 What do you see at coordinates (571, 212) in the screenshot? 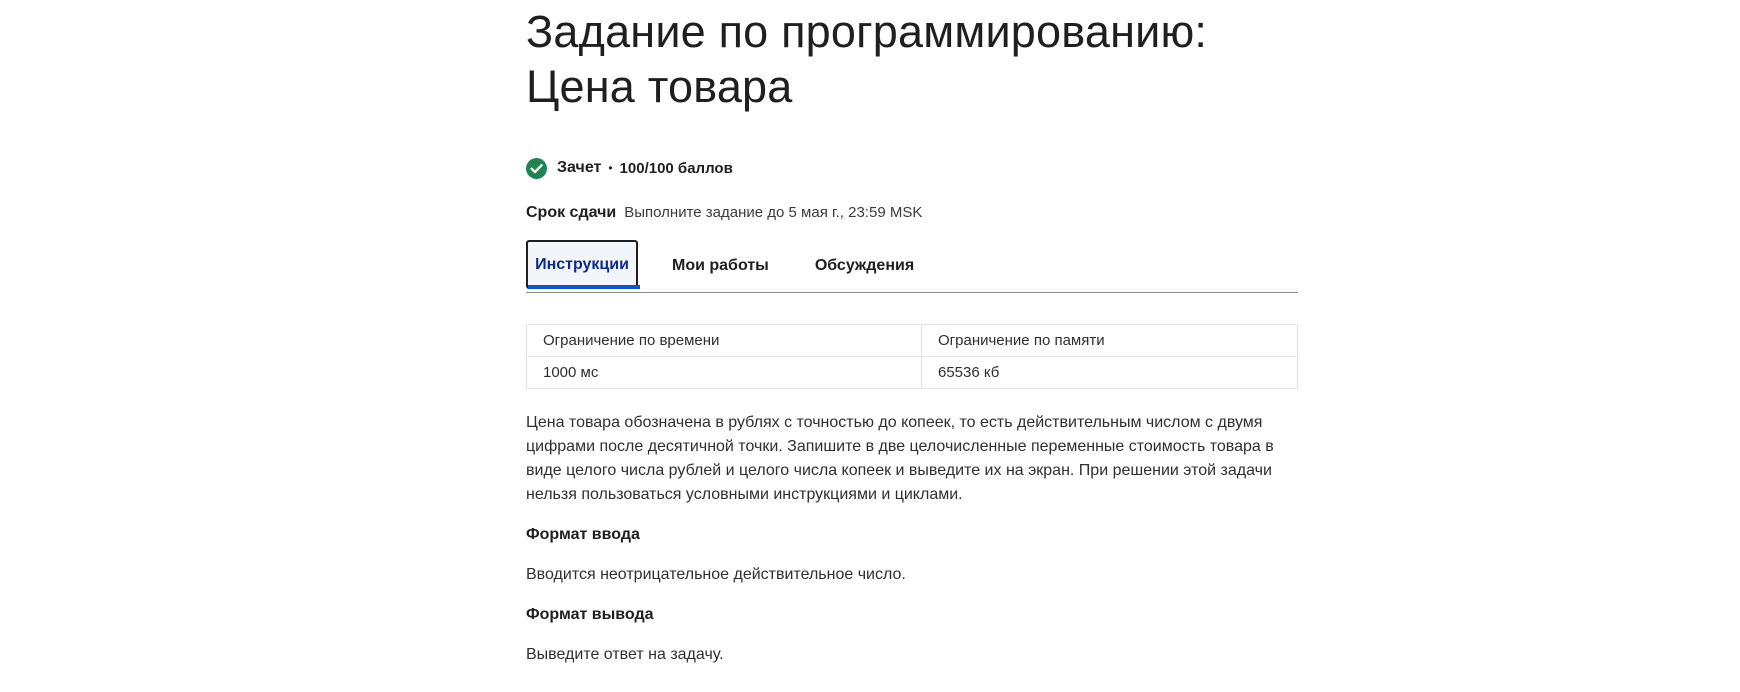
I see `deadline-label: Срок сдачи` at bounding box center [571, 212].